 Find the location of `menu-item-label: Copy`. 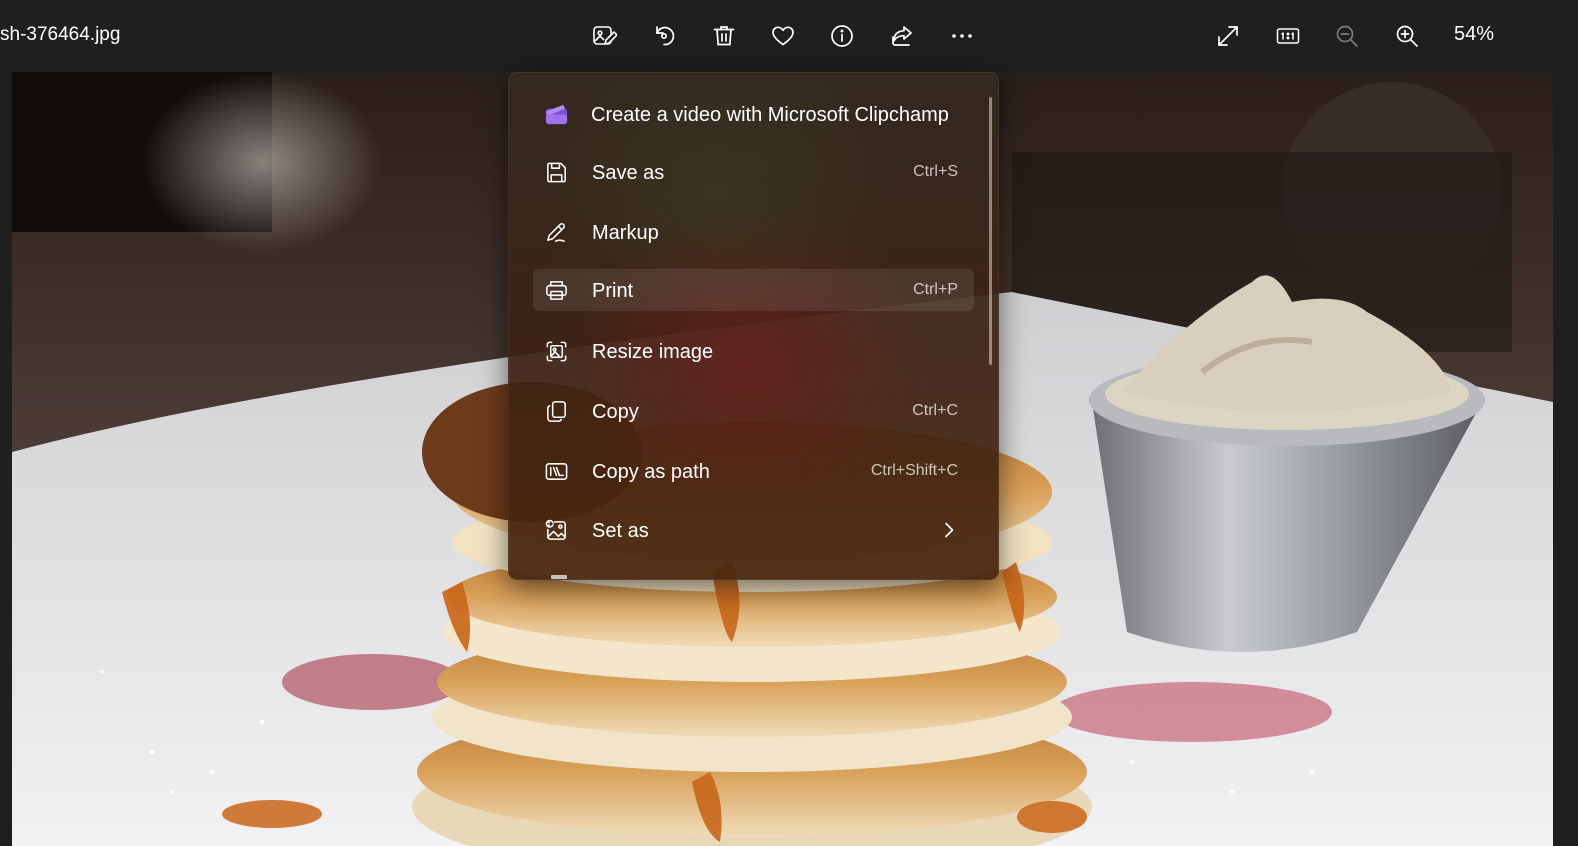

menu-item-label: Copy is located at coordinates (615, 412).